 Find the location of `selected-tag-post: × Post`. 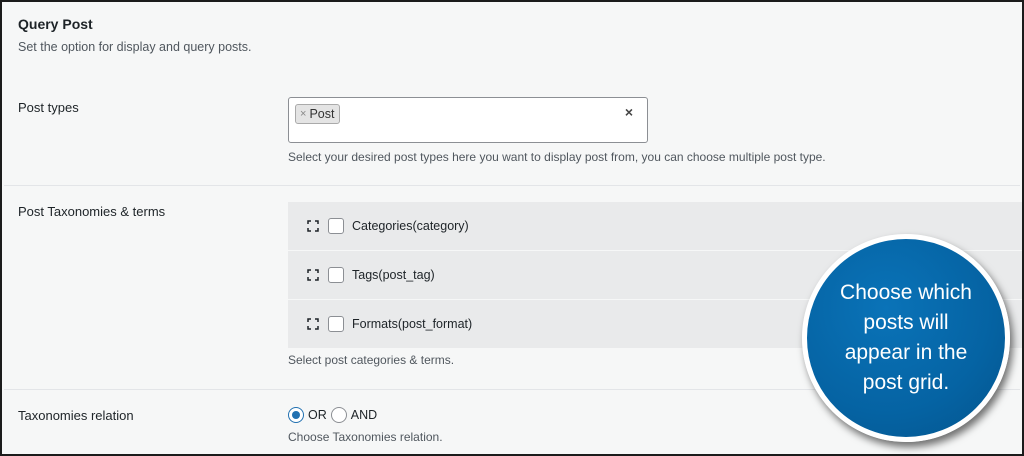

selected-tag-post: × Post is located at coordinates (318, 114).